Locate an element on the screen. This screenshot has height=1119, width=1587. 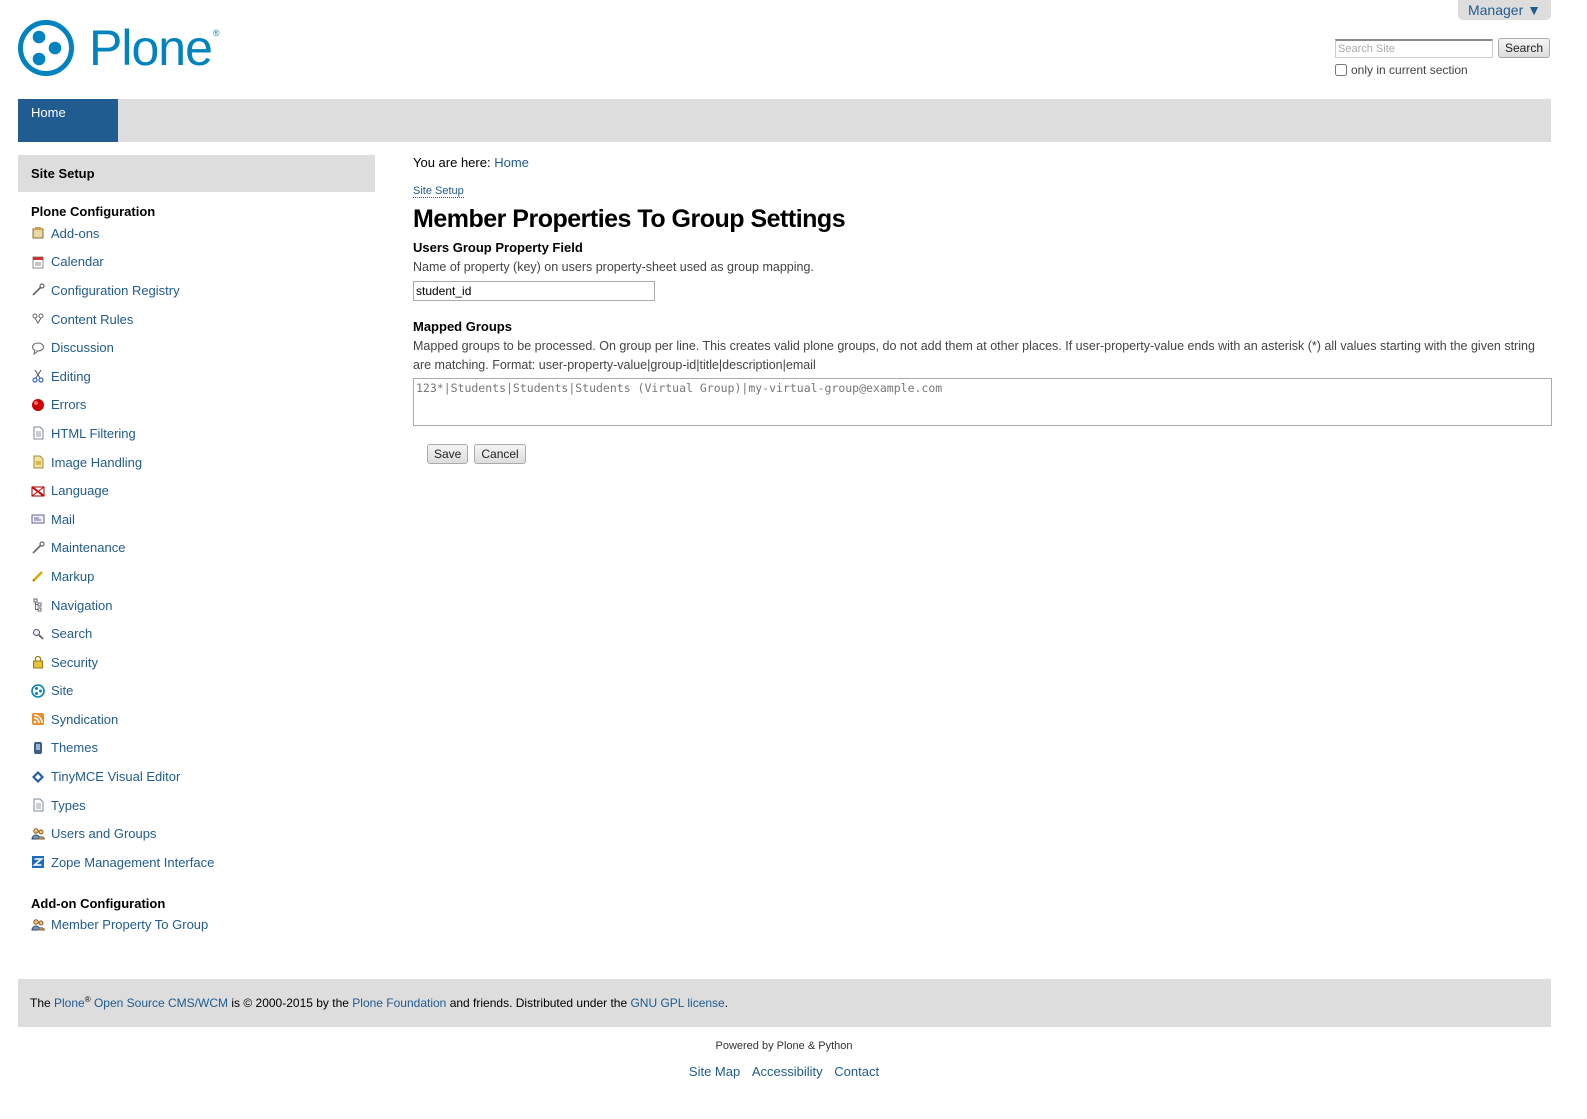
site-setup-item-label: Search is located at coordinates (72, 634).